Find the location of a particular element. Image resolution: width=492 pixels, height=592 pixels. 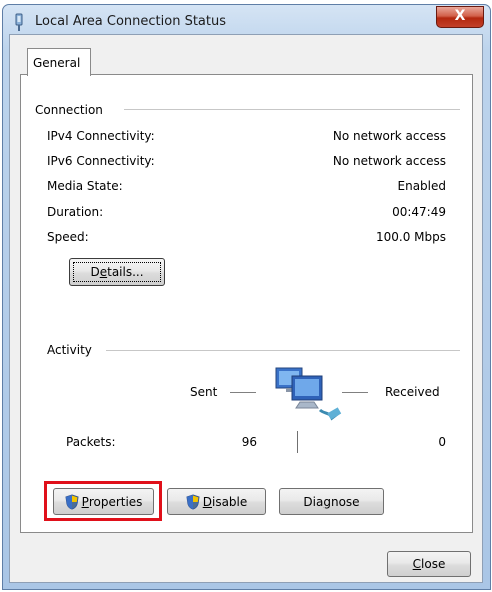

speed-value: 100.0 Mbps is located at coordinates (410, 237).